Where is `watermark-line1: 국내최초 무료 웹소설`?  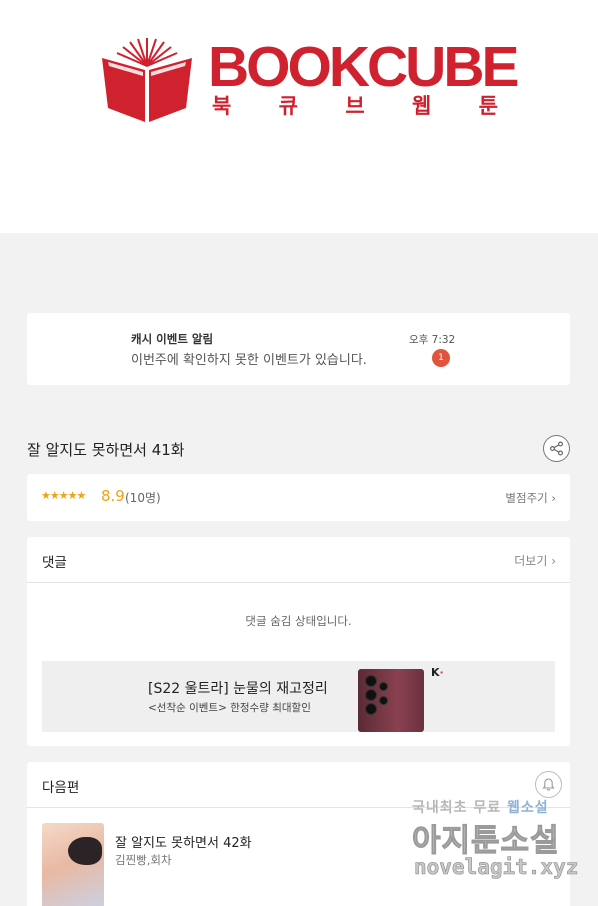 watermark-line1: 국내최초 무료 웹소설 is located at coordinates (480, 807).